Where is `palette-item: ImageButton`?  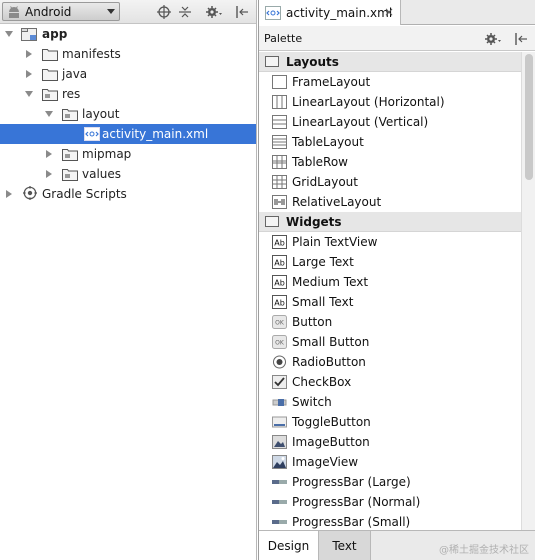
palette-item: ImageButton is located at coordinates (390, 442).